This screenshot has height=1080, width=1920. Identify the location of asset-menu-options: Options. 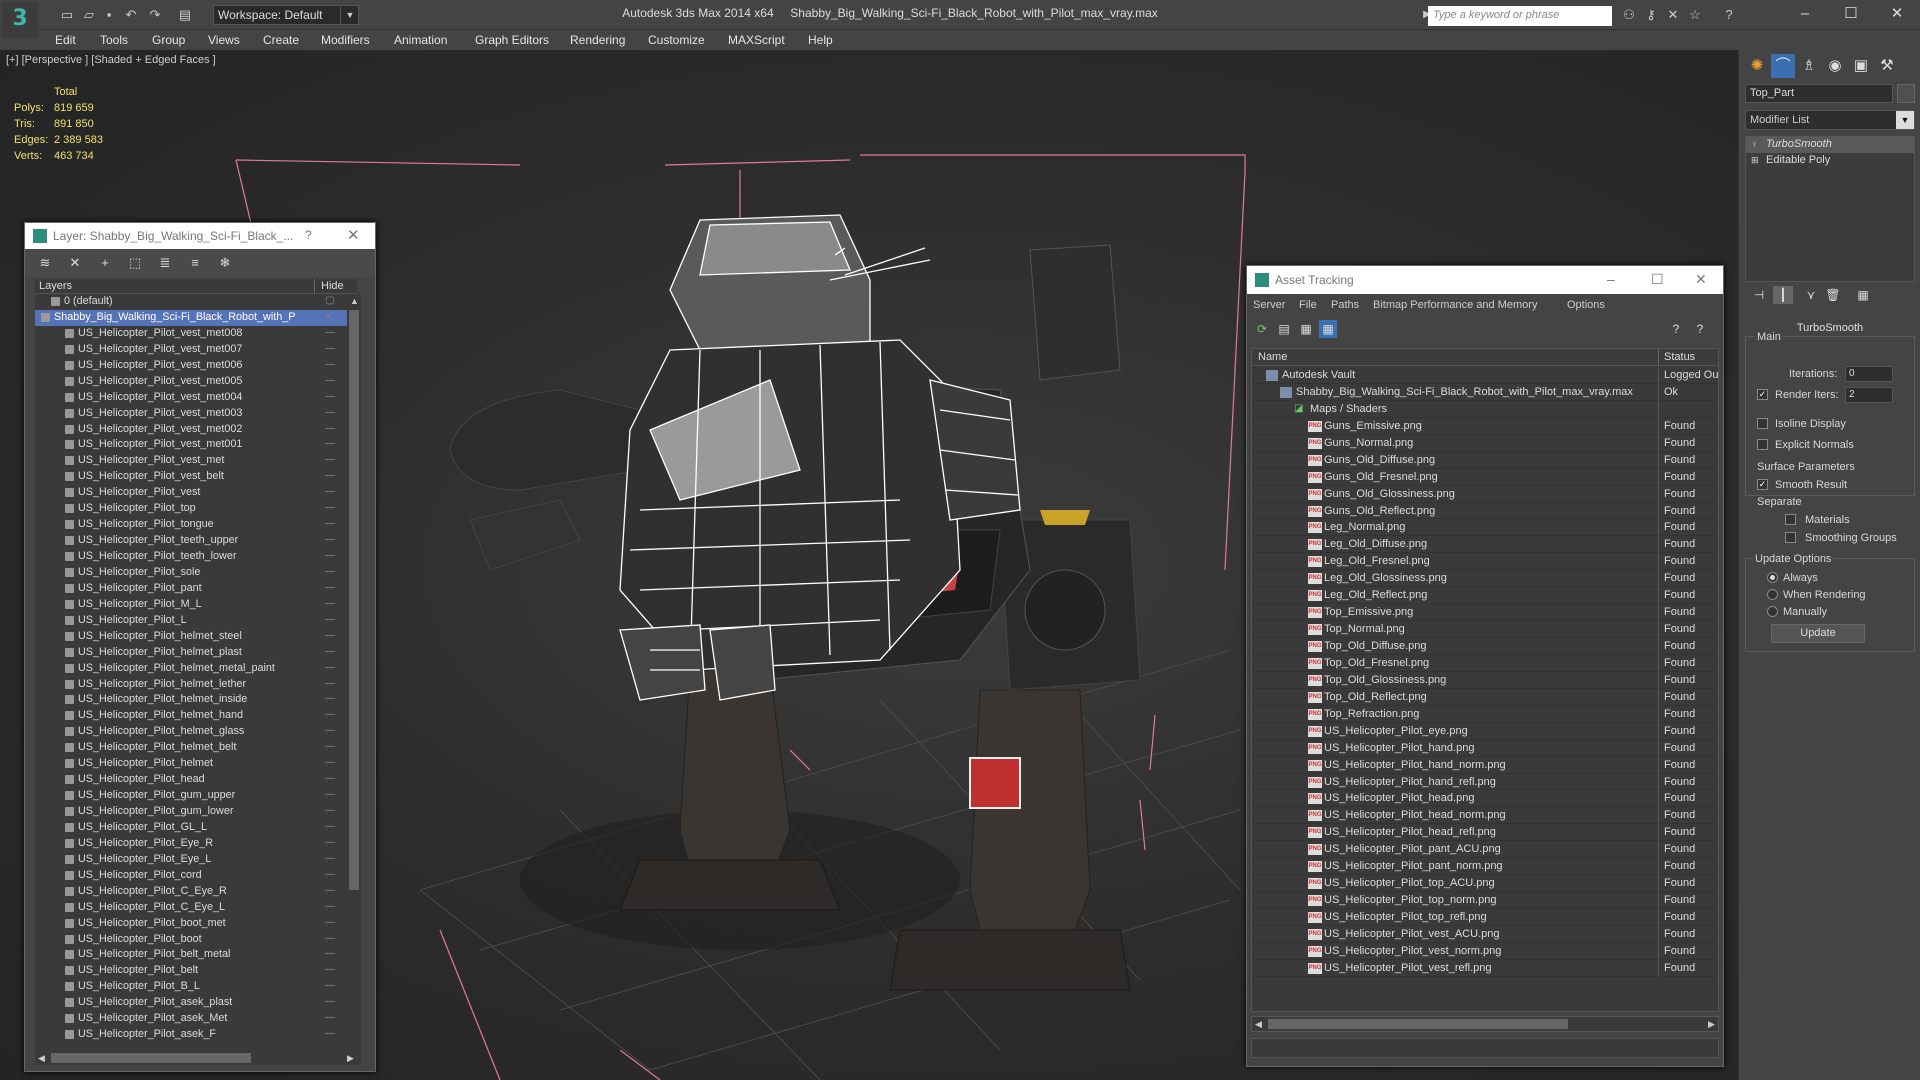
(1586, 305).